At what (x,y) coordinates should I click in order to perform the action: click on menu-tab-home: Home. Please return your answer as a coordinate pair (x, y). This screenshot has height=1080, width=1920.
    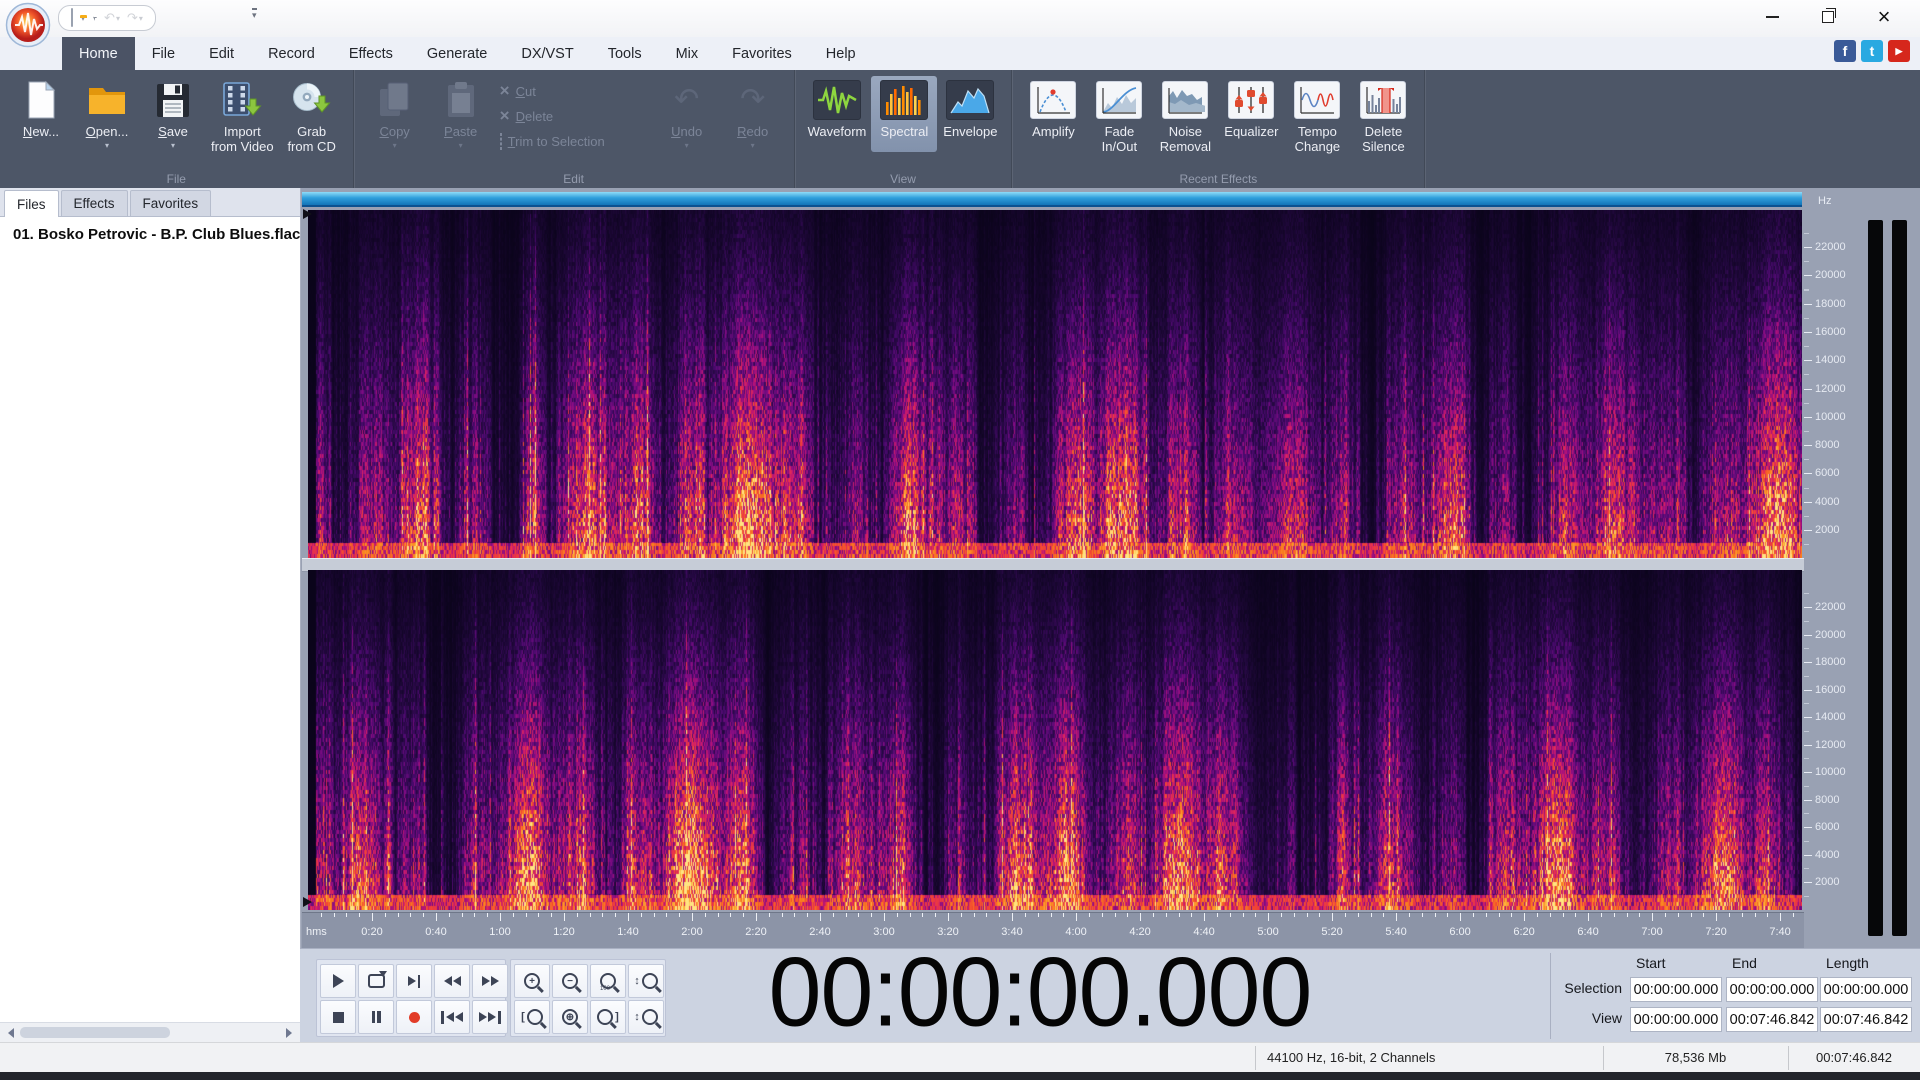
    Looking at the image, I should click on (98, 53).